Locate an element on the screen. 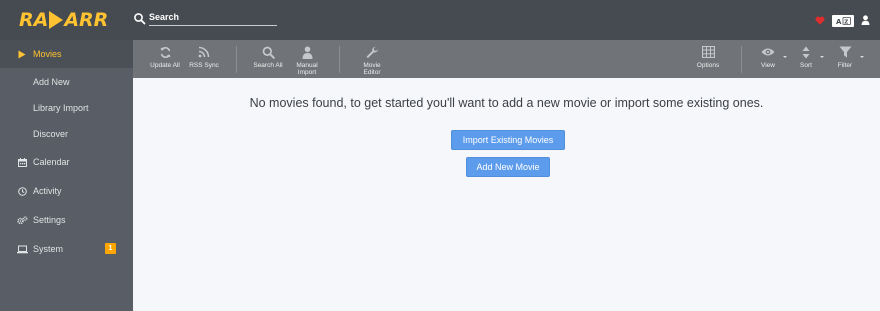 The image size is (880, 311). view-button: View is located at coordinates (768, 59).